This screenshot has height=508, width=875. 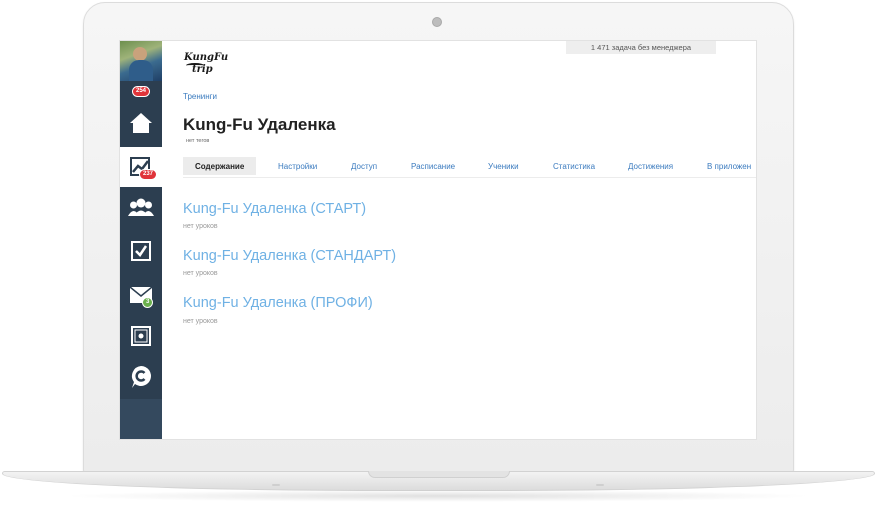 I want to click on users-icon, so click(x=141, y=207).